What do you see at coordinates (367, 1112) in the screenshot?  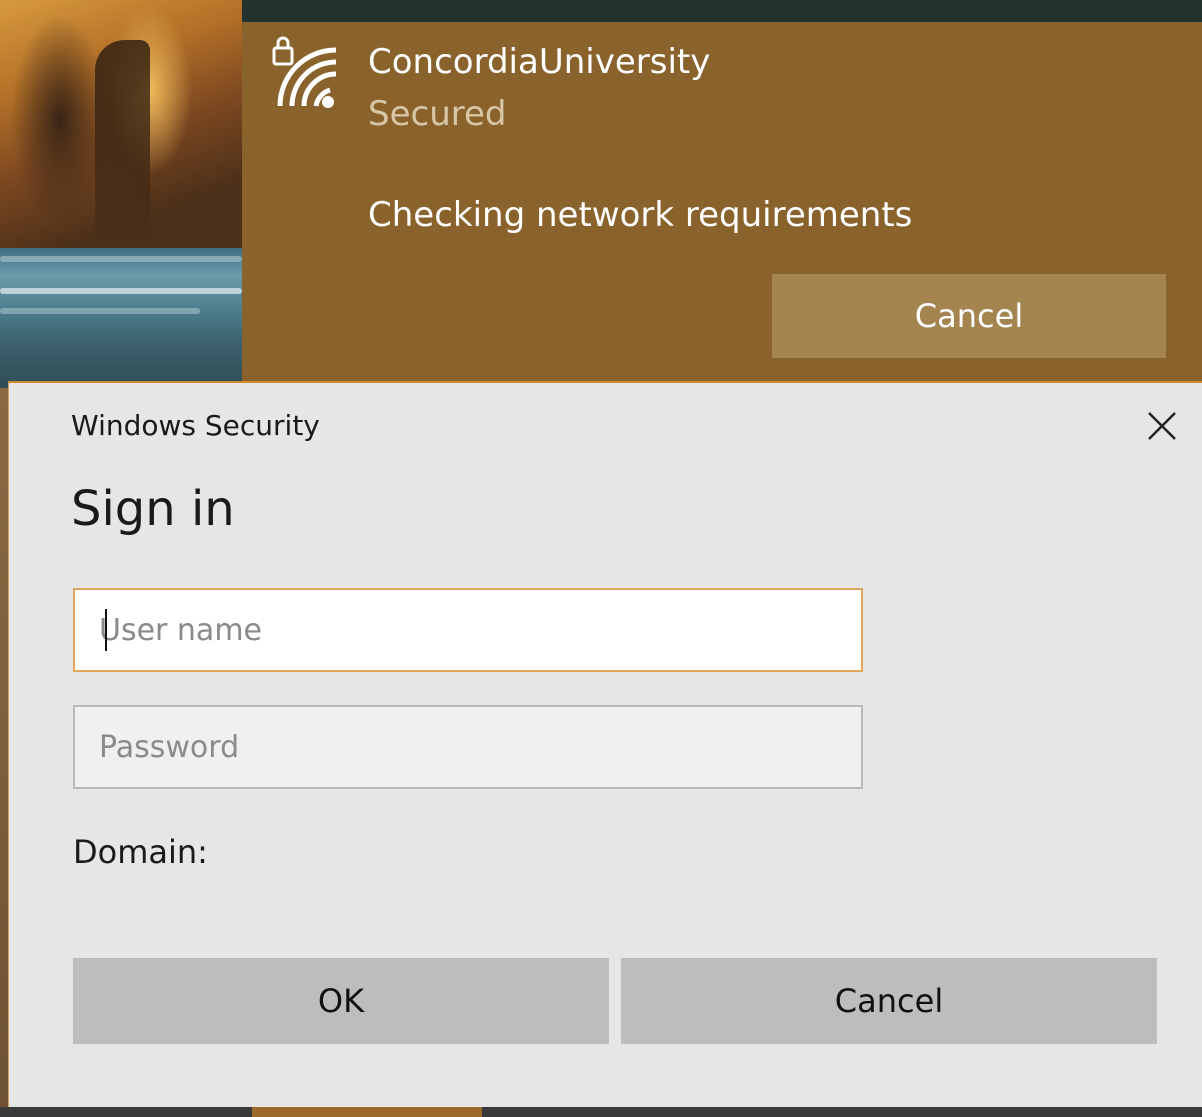 I see `taskbar-active-item` at bounding box center [367, 1112].